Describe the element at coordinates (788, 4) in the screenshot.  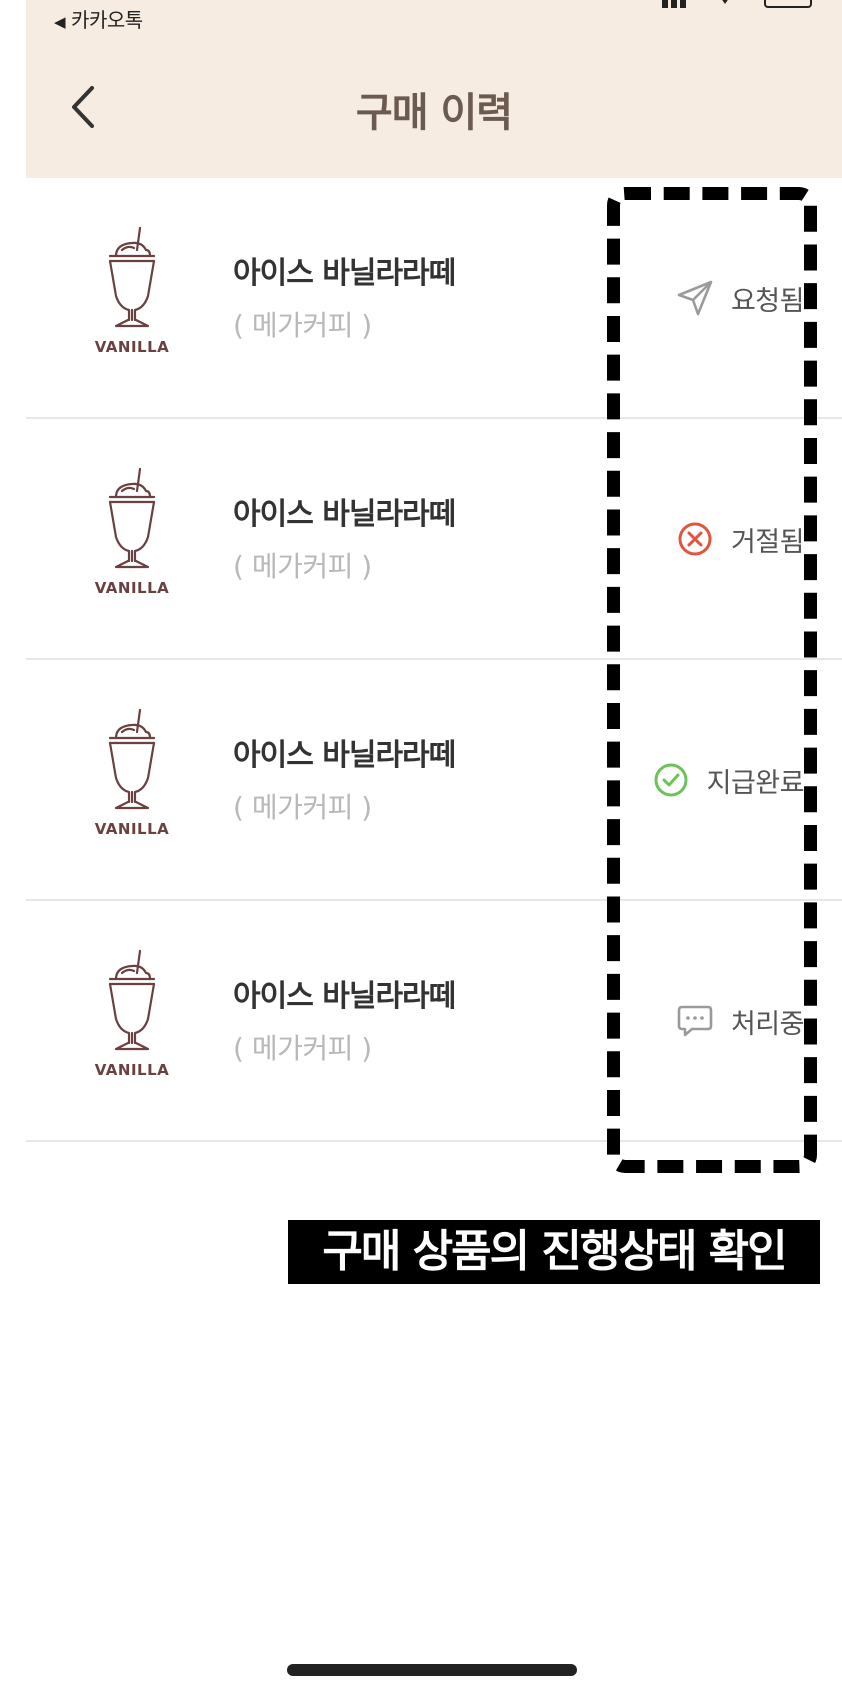
I see `battery-icon` at that location.